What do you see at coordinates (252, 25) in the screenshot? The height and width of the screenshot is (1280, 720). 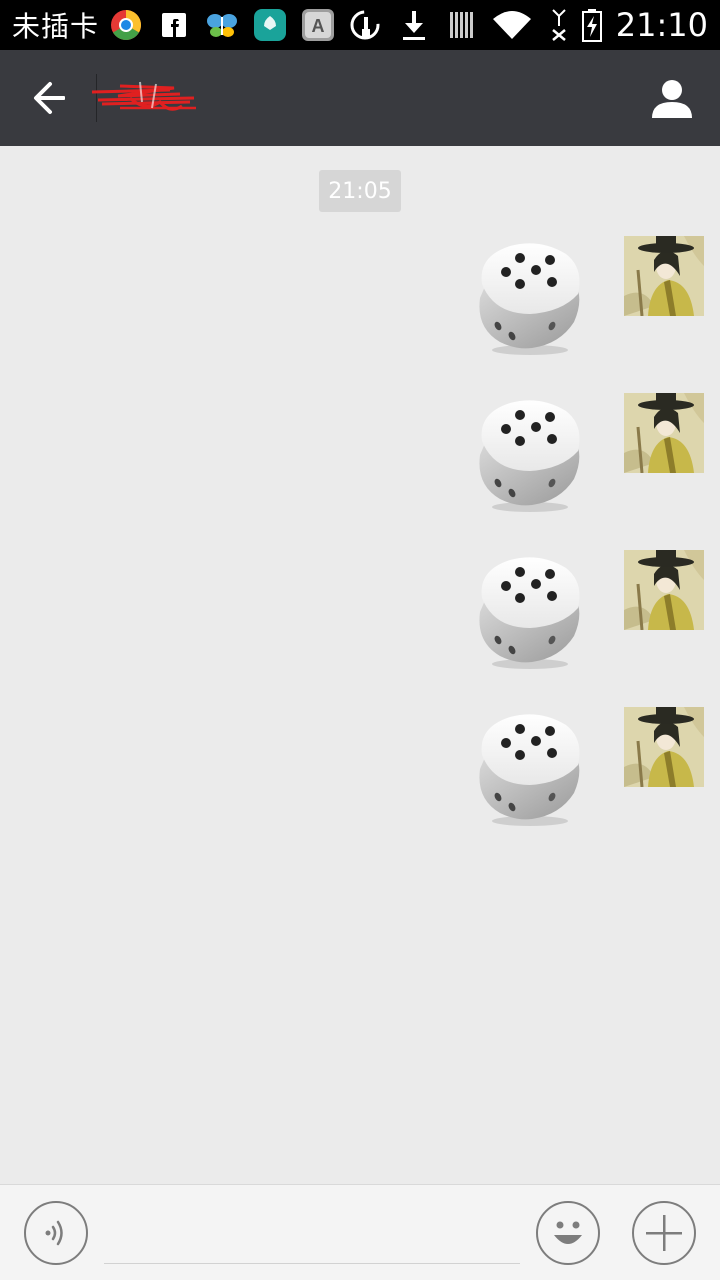 I see `status-left: 未插卡 A` at bounding box center [252, 25].